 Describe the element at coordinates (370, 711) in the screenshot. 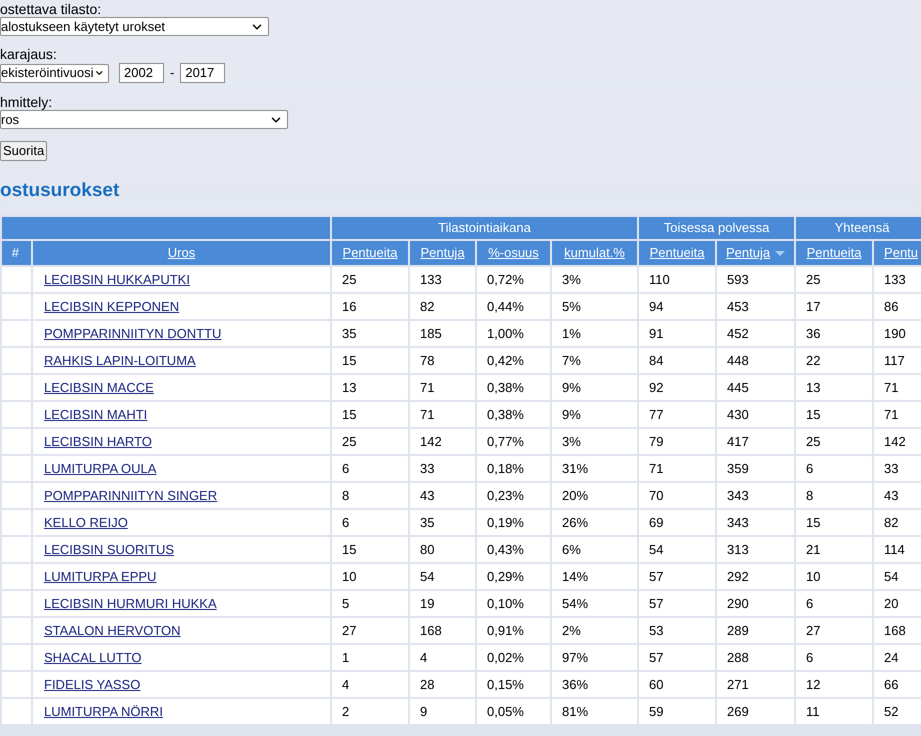

I see `table-cell: 2` at that location.